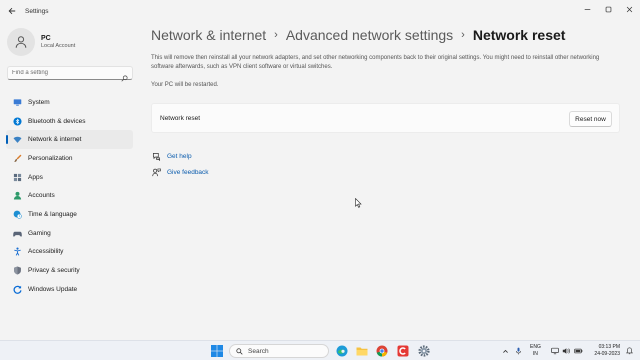 The height and width of the screenshot is (360, 640). Describe the element at coordinates (535, 347) in the screenshot. I see `language-code: ENG` at that location.